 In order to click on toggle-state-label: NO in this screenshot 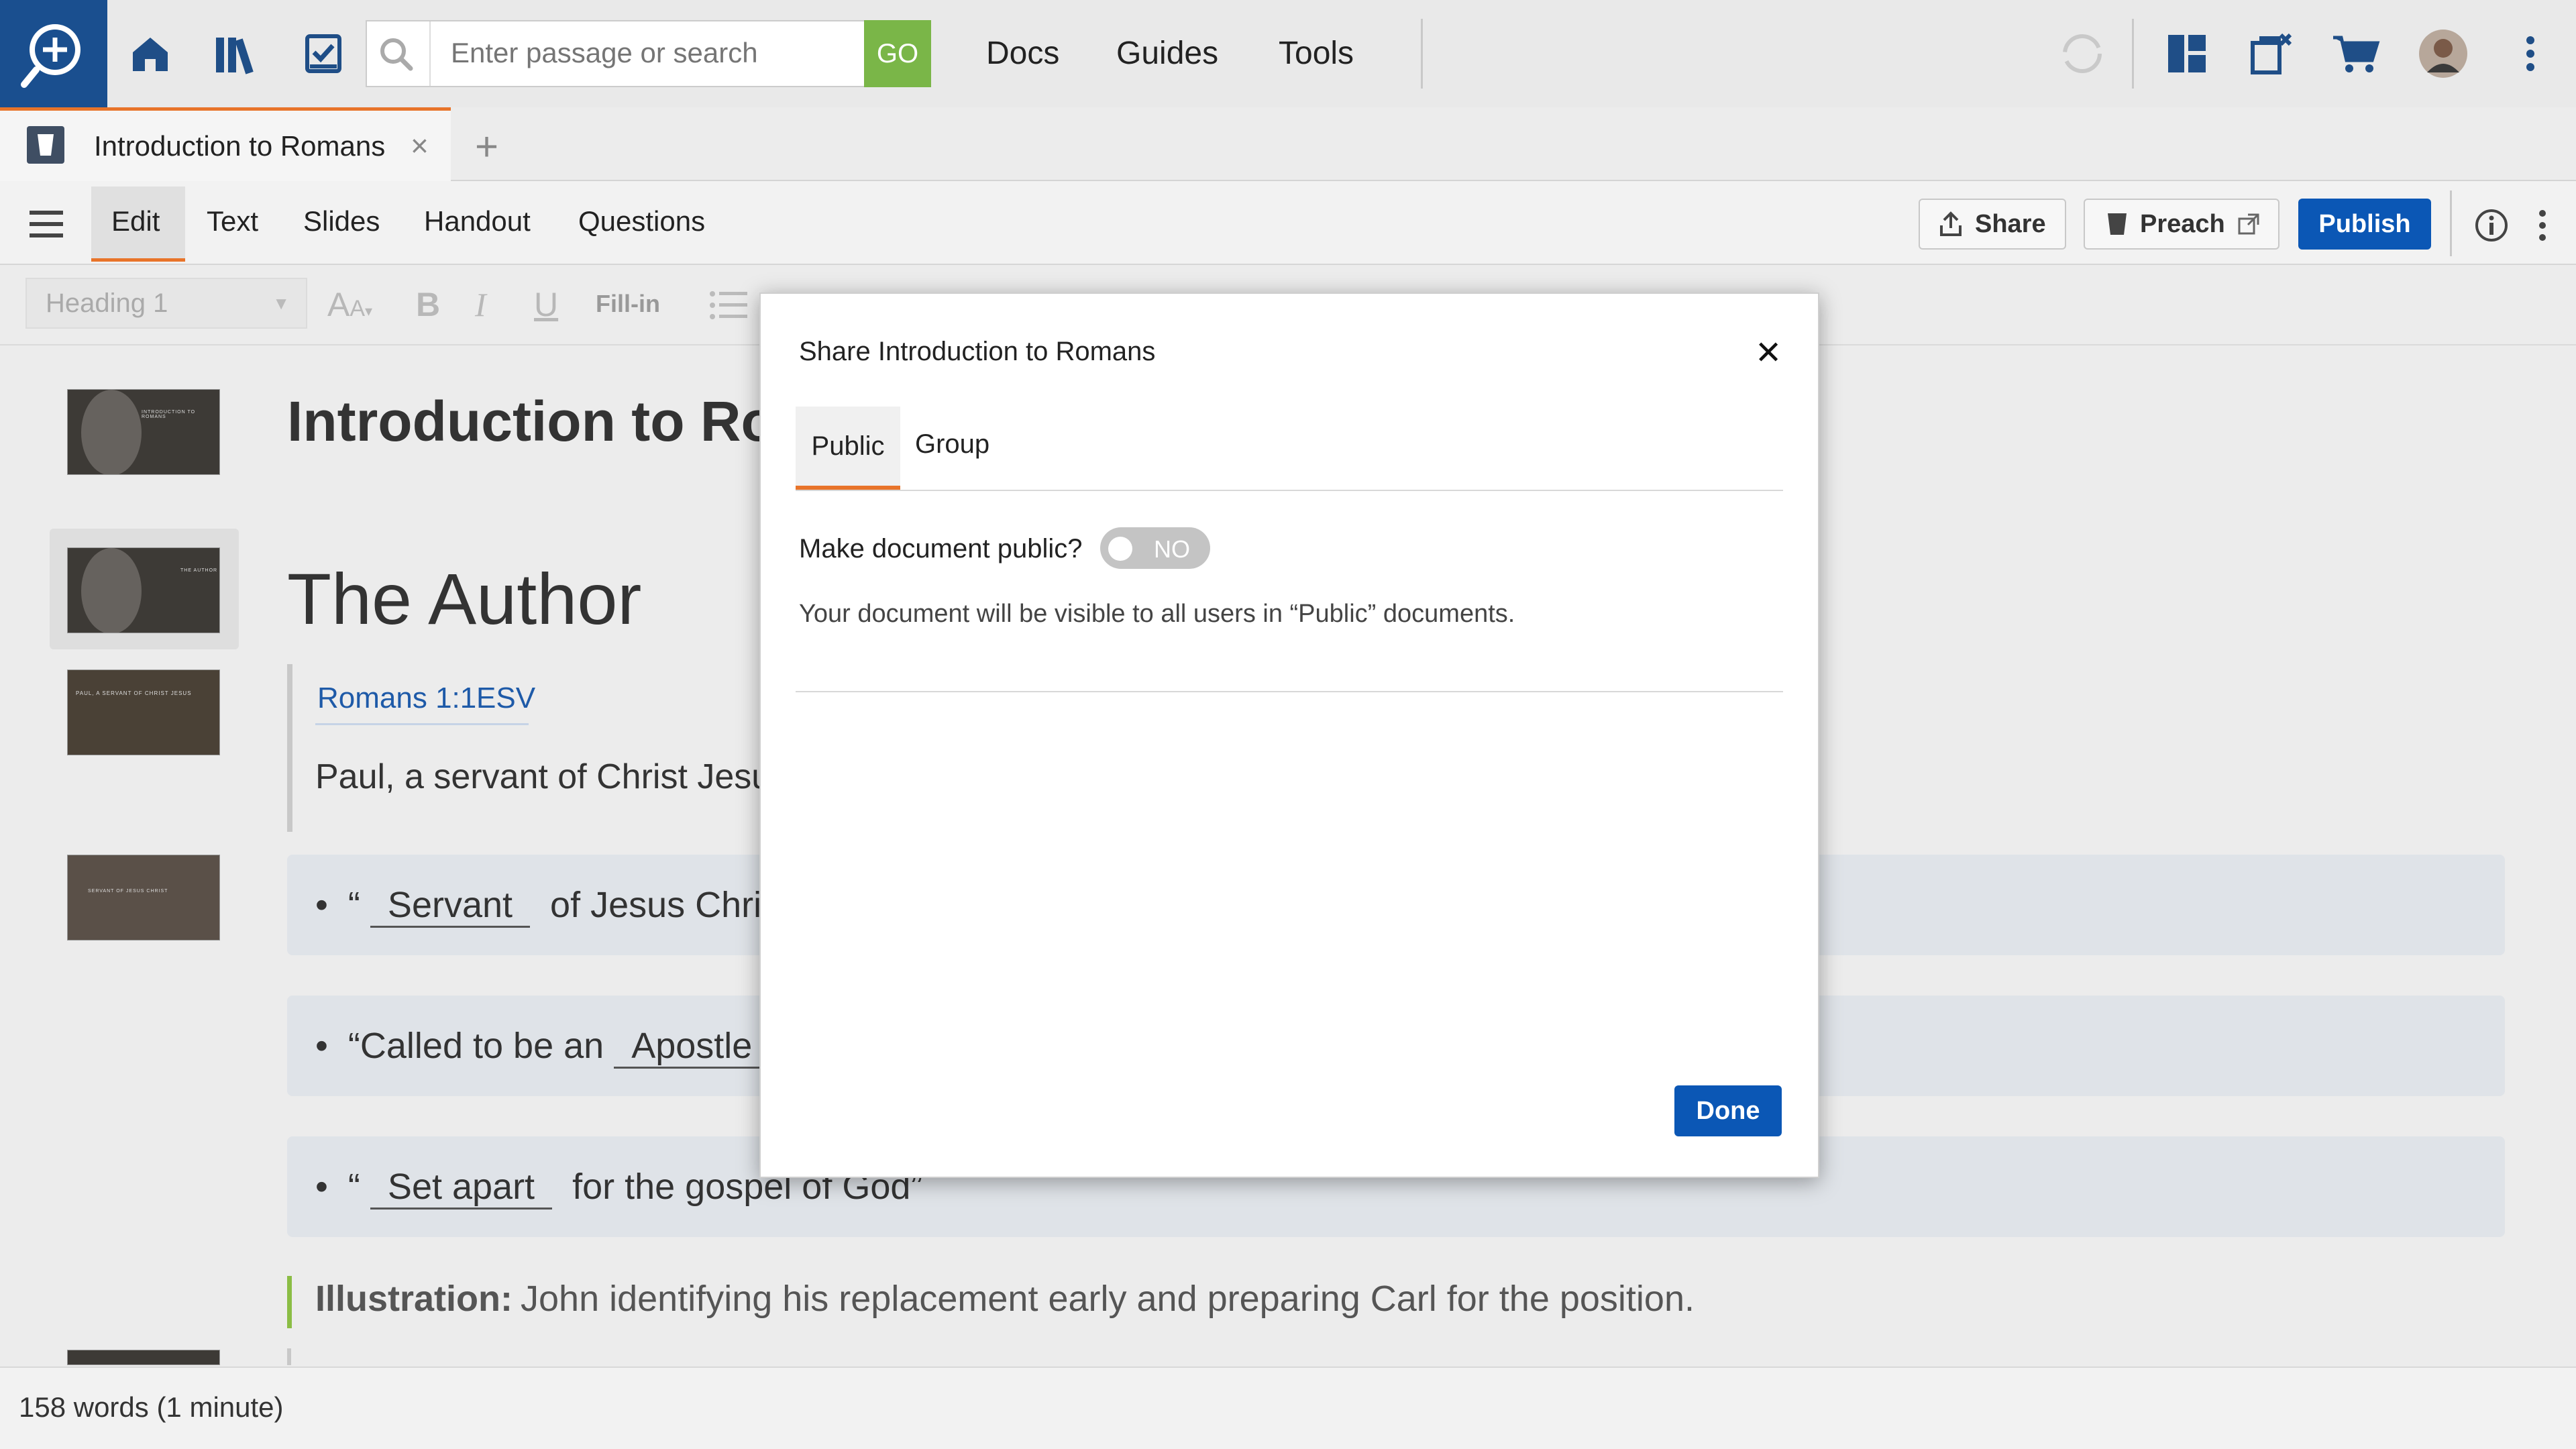, I will do `click(1172, 549)`.